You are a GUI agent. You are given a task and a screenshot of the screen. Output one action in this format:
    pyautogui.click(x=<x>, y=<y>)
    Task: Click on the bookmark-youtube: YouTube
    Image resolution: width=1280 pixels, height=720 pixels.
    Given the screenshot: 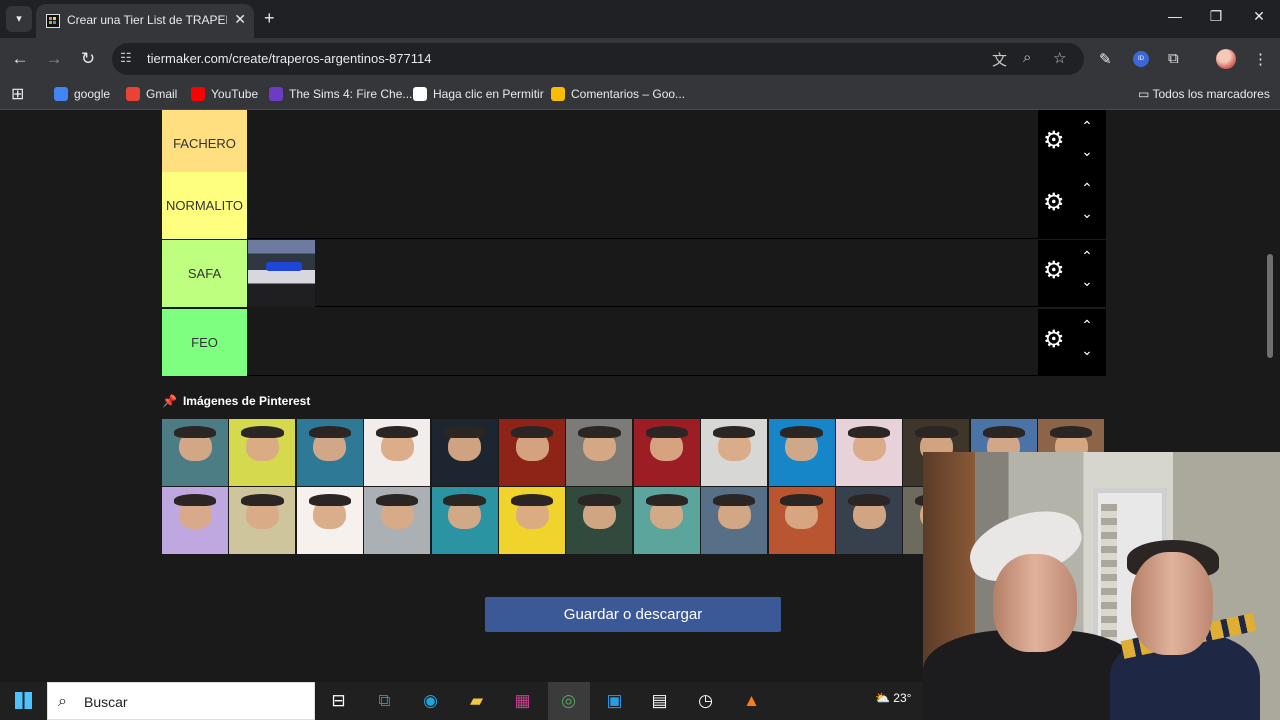 What is the action you would take?
    pyautogui.click(x=224, y=94)
    